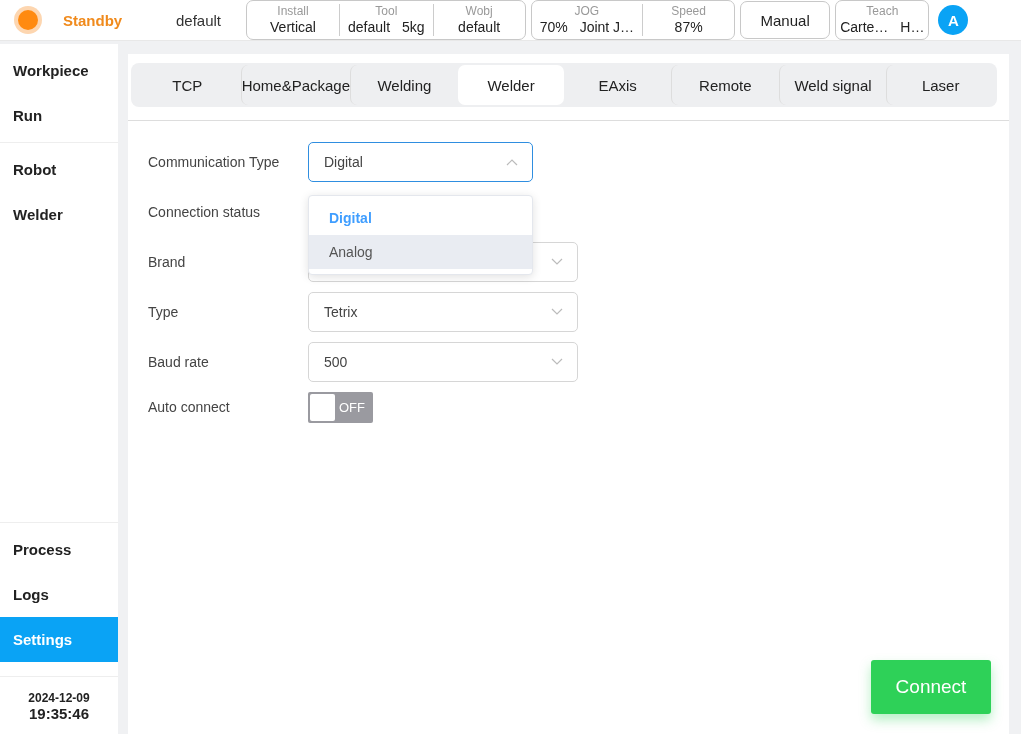  Describe the element at coordinates (443, 362) in the screenshot. I see `select-field: 500` at that location.